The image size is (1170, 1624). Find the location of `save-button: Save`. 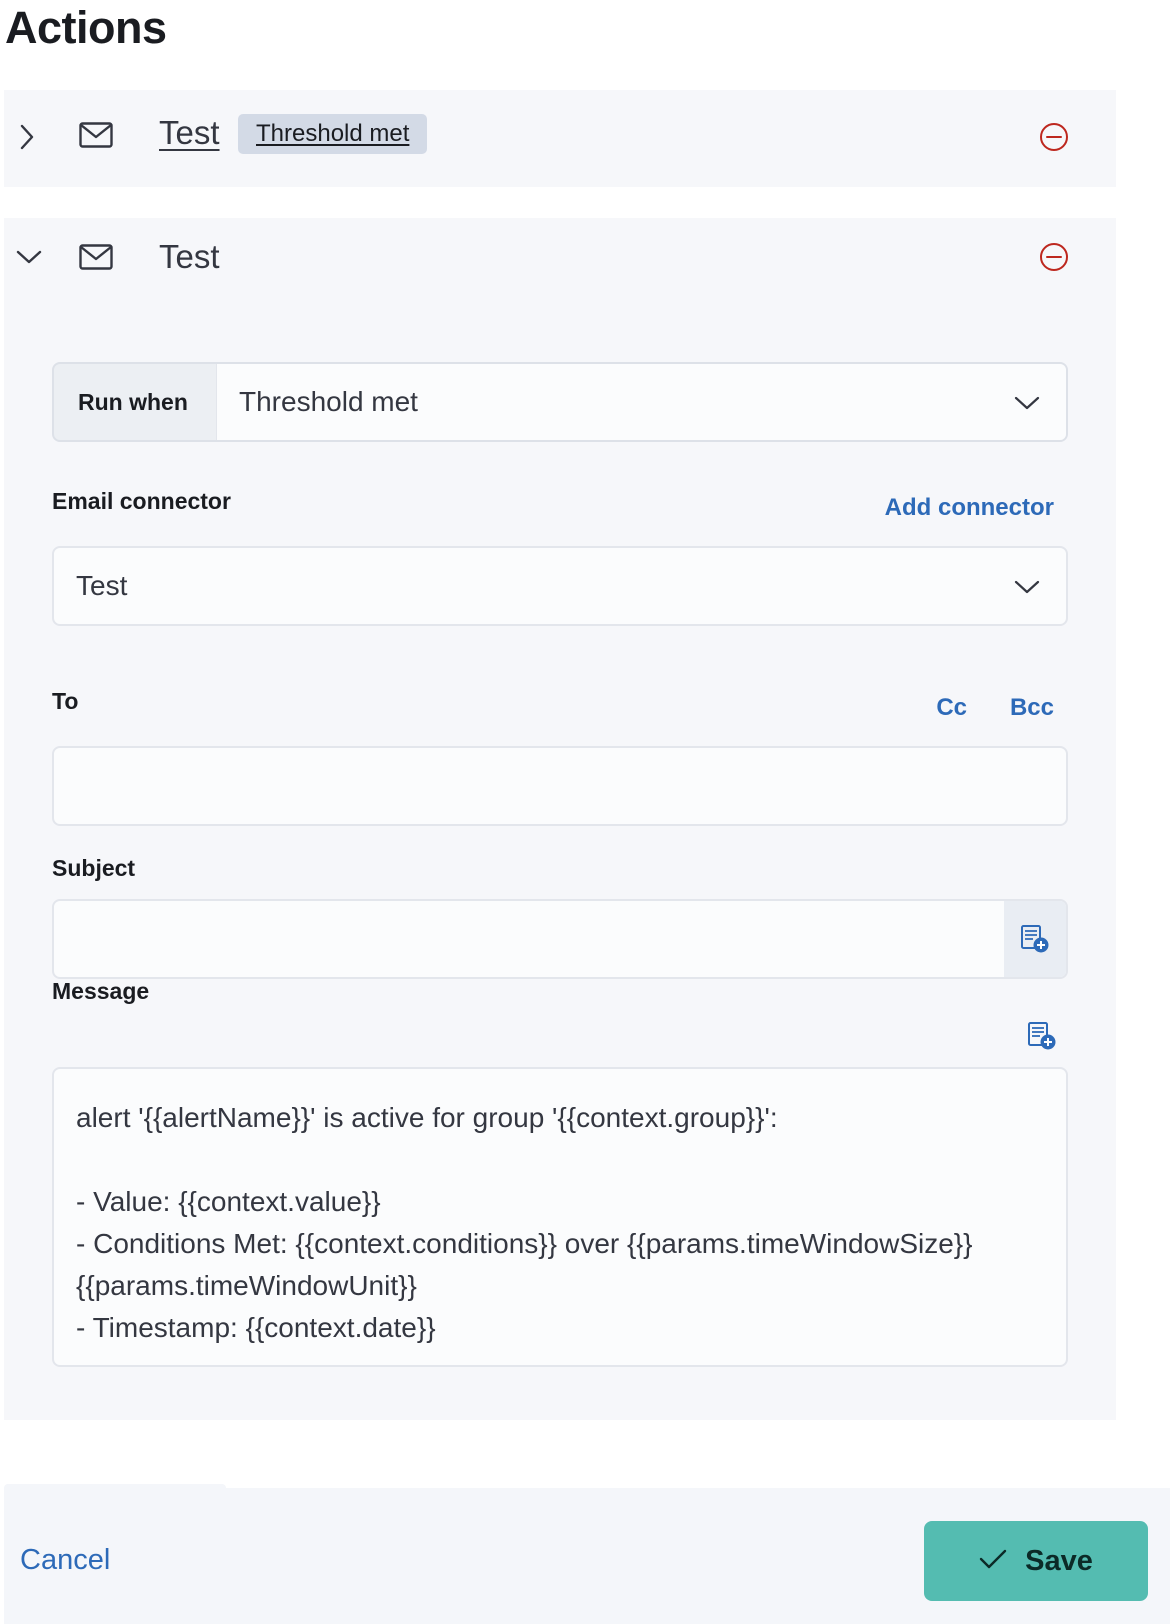

save-button: Save is located at coordinates (1036, 1561).